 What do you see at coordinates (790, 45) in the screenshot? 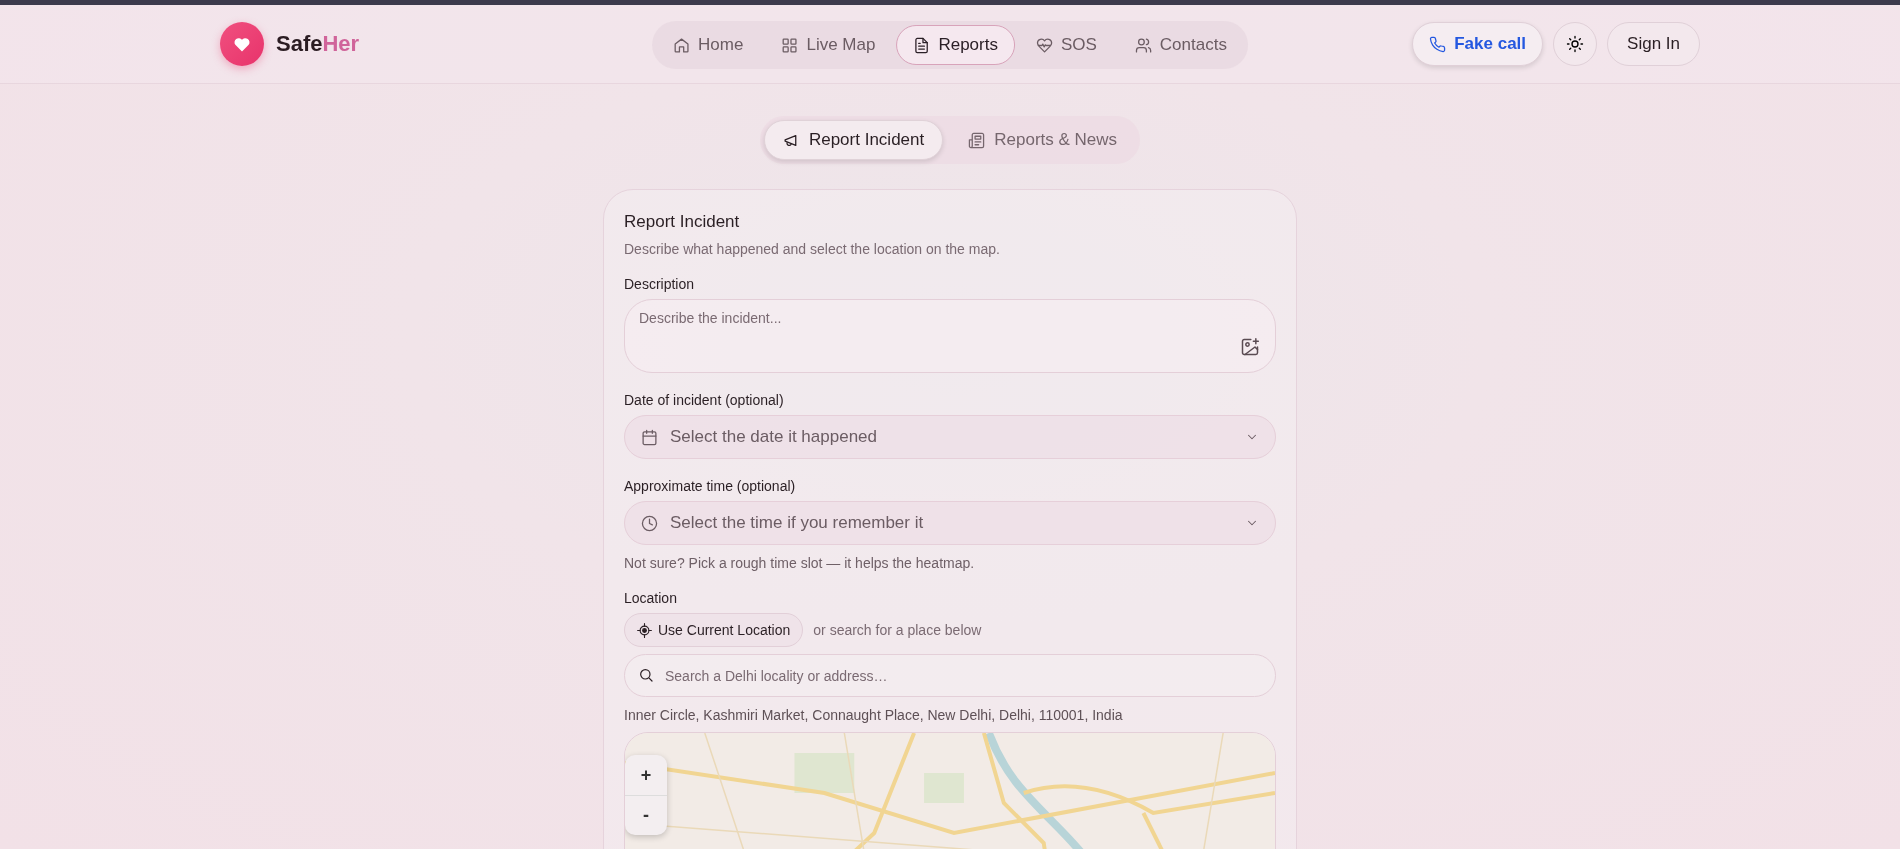
I see `grid-icon` at bounding box center [790, 45].